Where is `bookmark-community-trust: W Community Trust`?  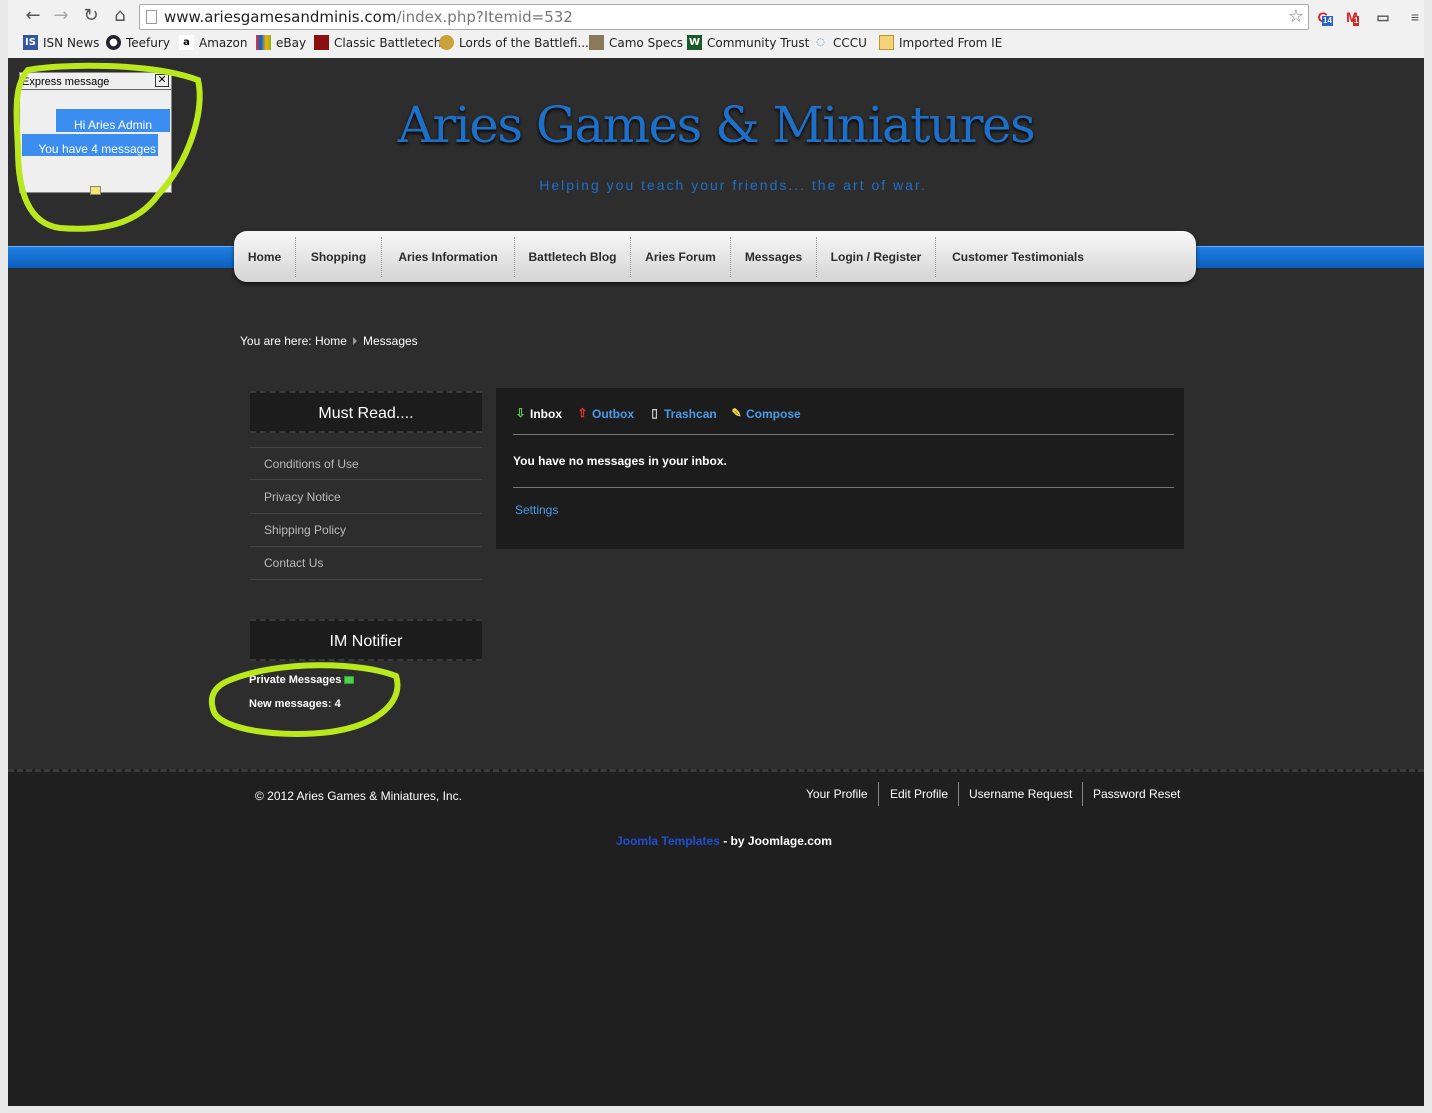 bookmark-community-trust: W Community Trust is located at coordinates (748, 42).